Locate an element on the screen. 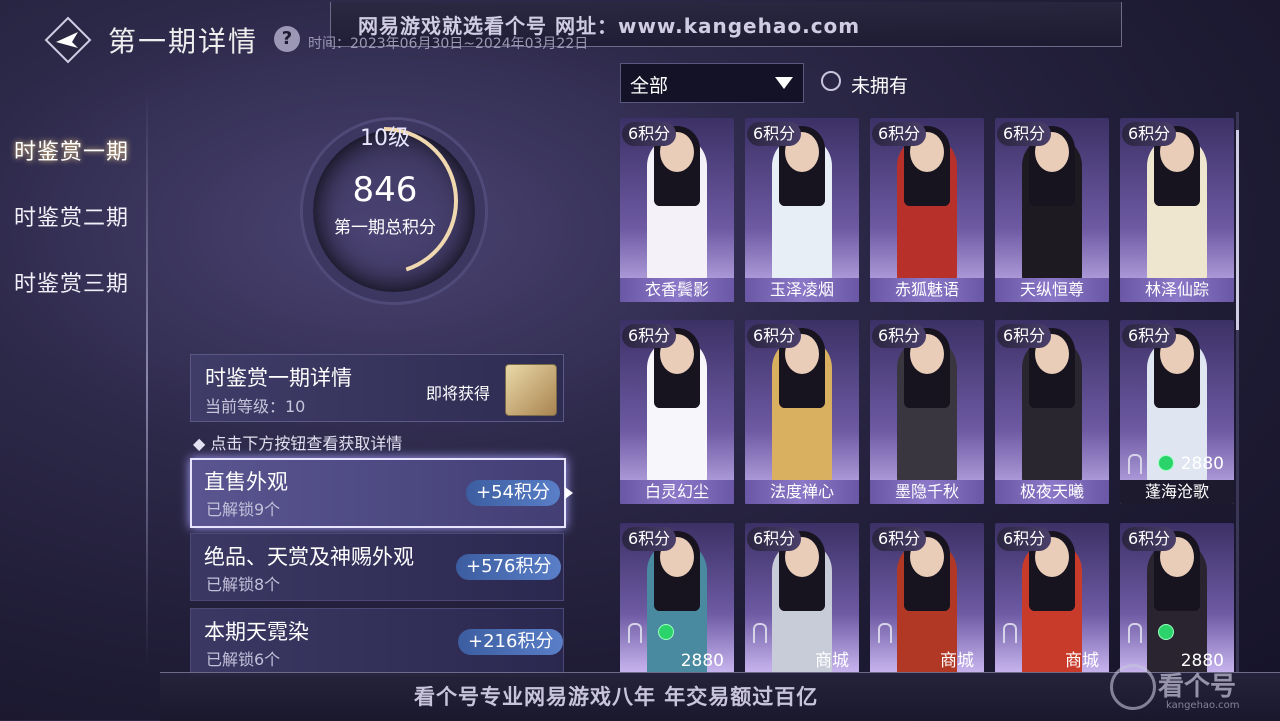 This screenshot has width=1280, height=721. watermark-logo-icon is located at coordinates (1133, 687).